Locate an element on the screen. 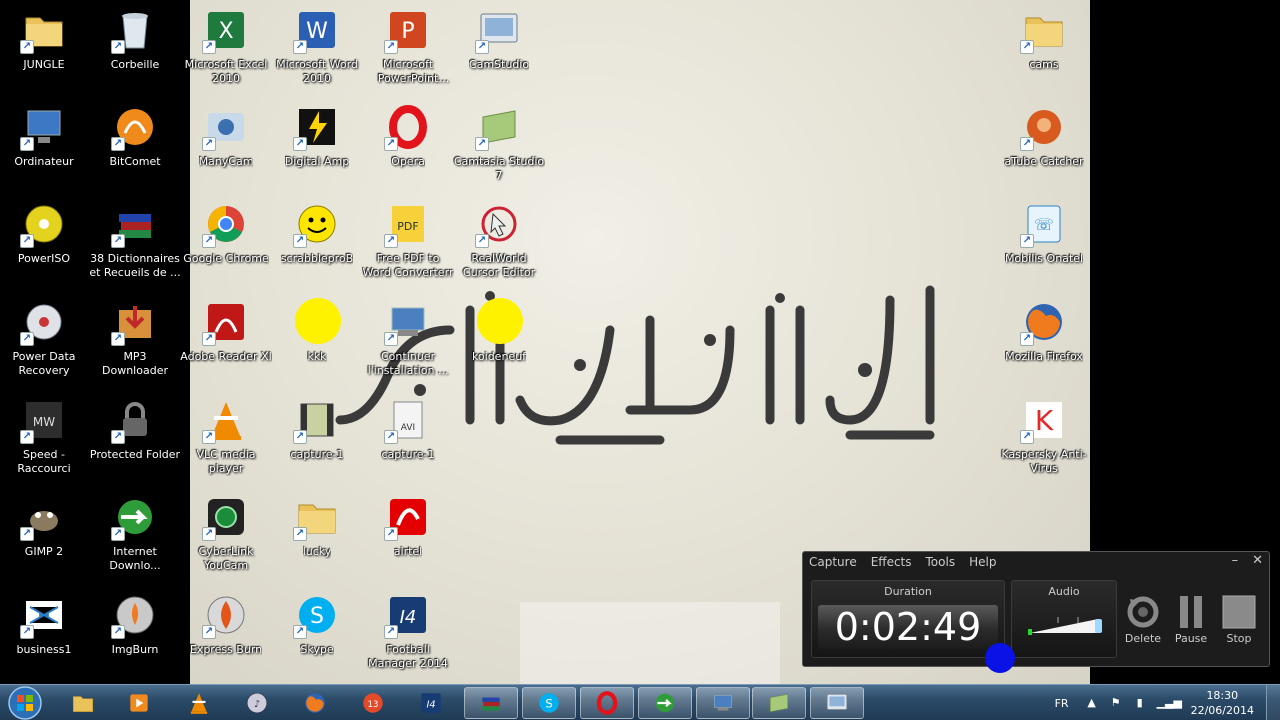 The height and width of the screenshot is (720, 1280). menu-effects: Effects is located at coordinates (891, 562).